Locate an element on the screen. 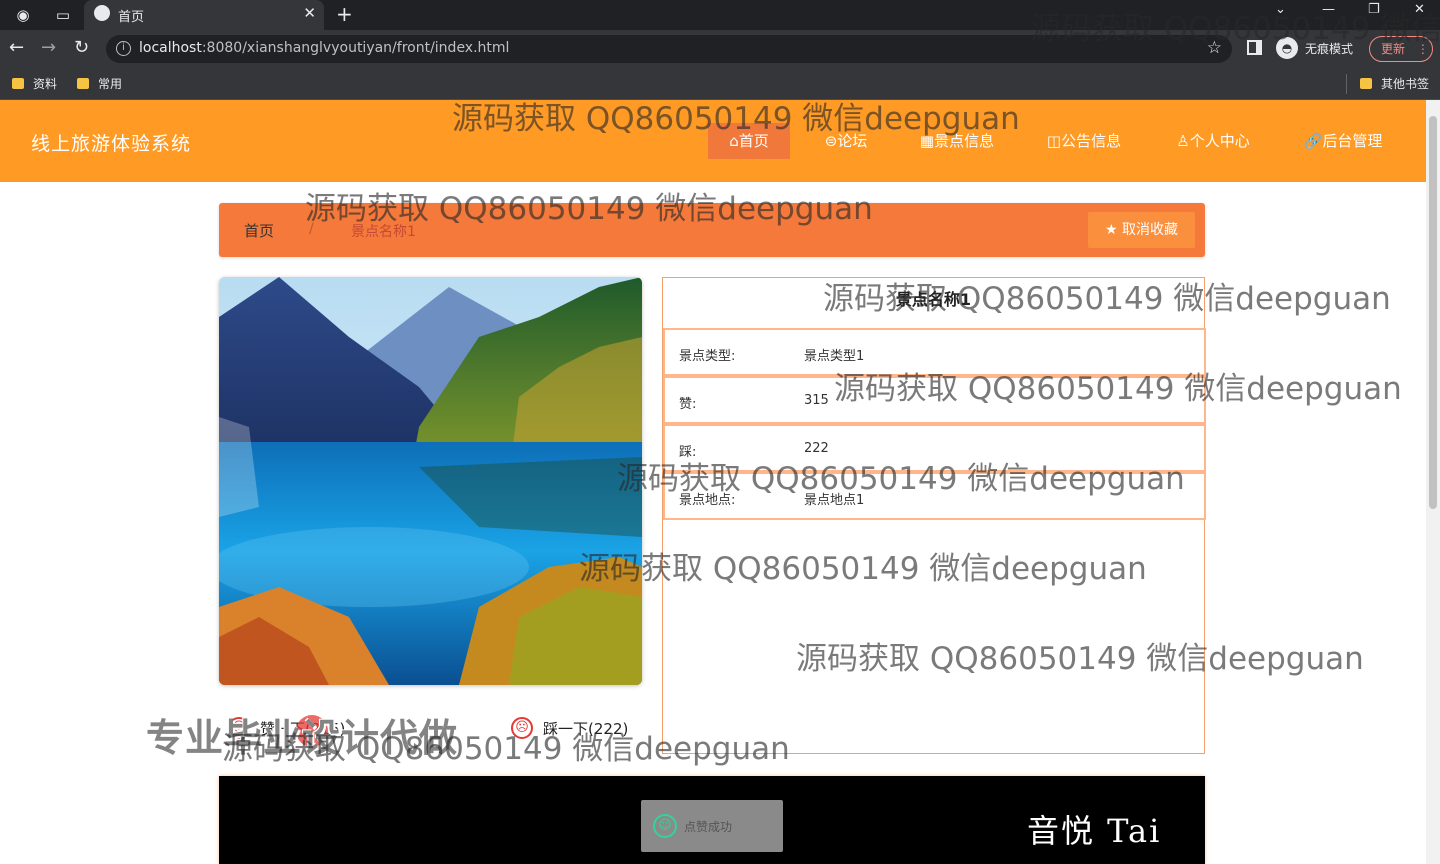  detail-row-likes: 赞: 315 is located at coordinates (934, 400).